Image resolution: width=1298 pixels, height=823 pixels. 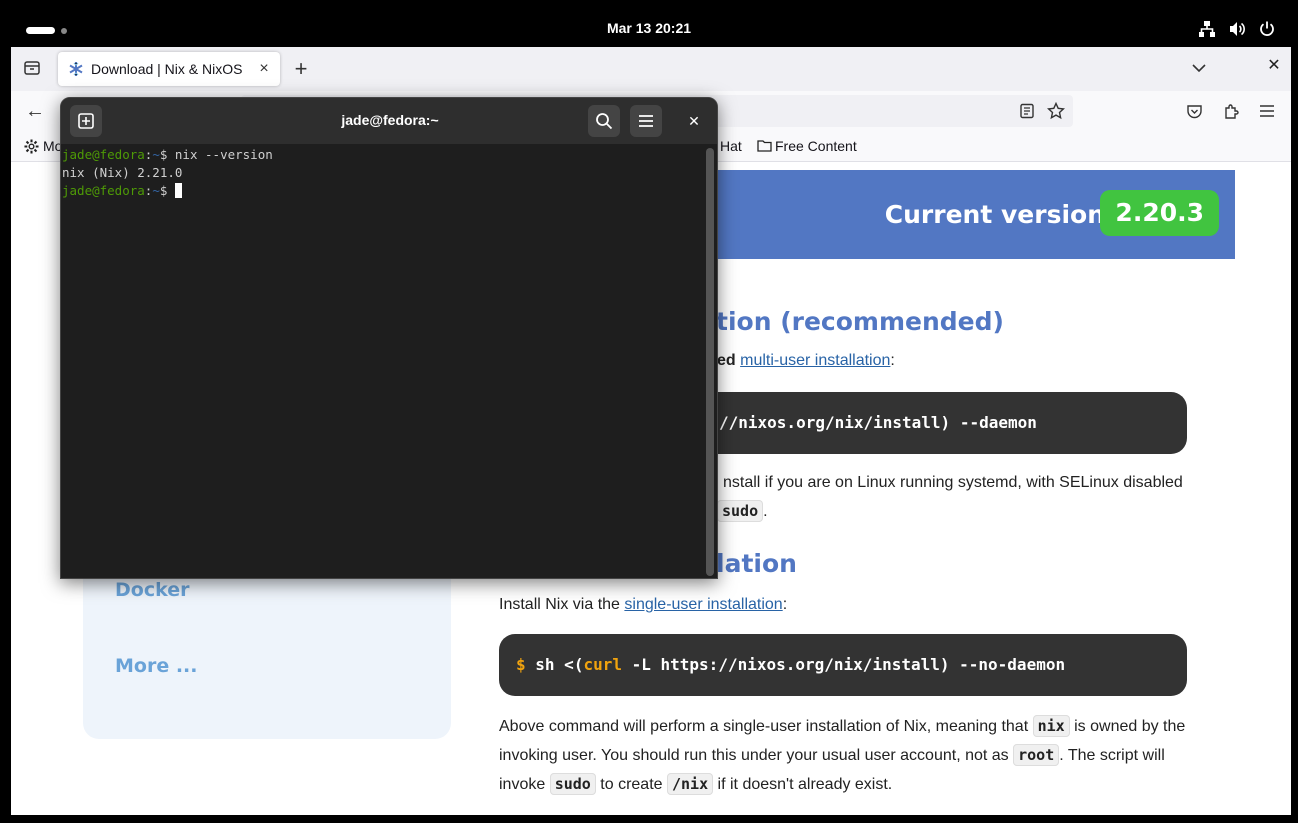 What do you see at coordinates (731, 146) in the screenshot?
I see `bookmark-red-hat: Hat` at bounding box center [731, 146].